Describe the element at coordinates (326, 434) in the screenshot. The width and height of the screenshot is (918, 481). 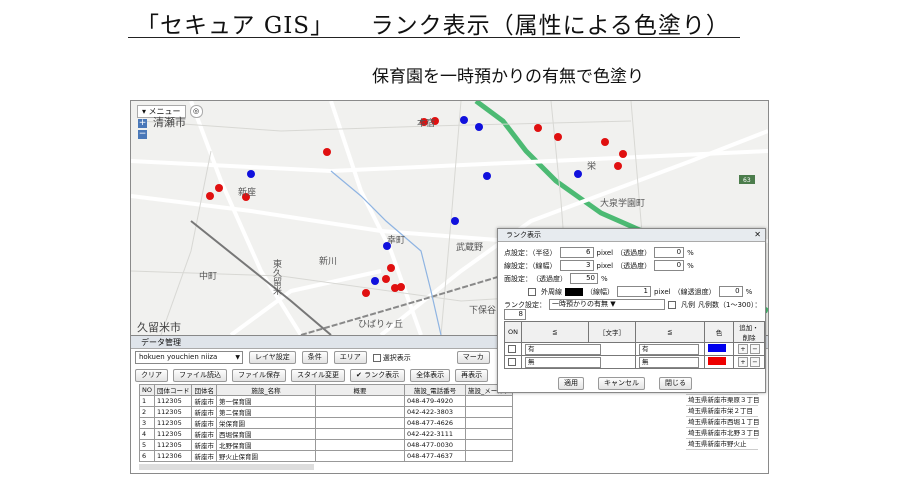
I see `table-row: 4 112305 新座市 西堀保育園 042-422-3111` at that location.